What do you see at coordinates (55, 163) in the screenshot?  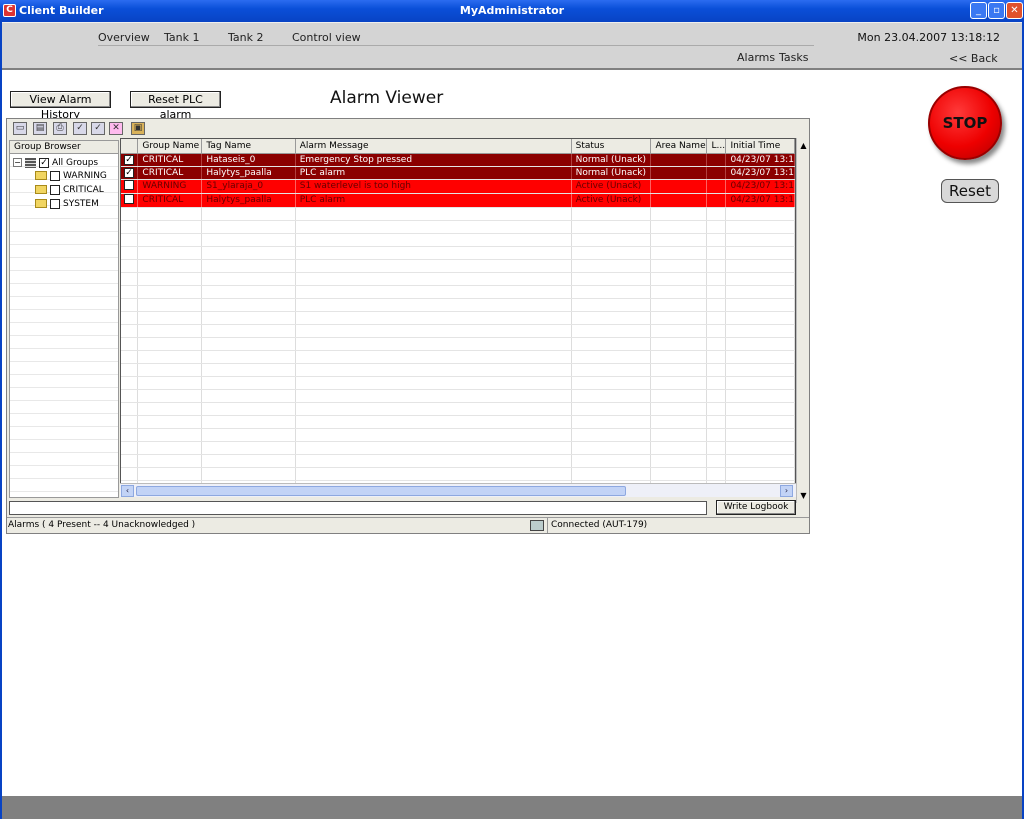 I see `tree-item-all-groups: − ✓ All Groups` at bounding box center [55, 163].